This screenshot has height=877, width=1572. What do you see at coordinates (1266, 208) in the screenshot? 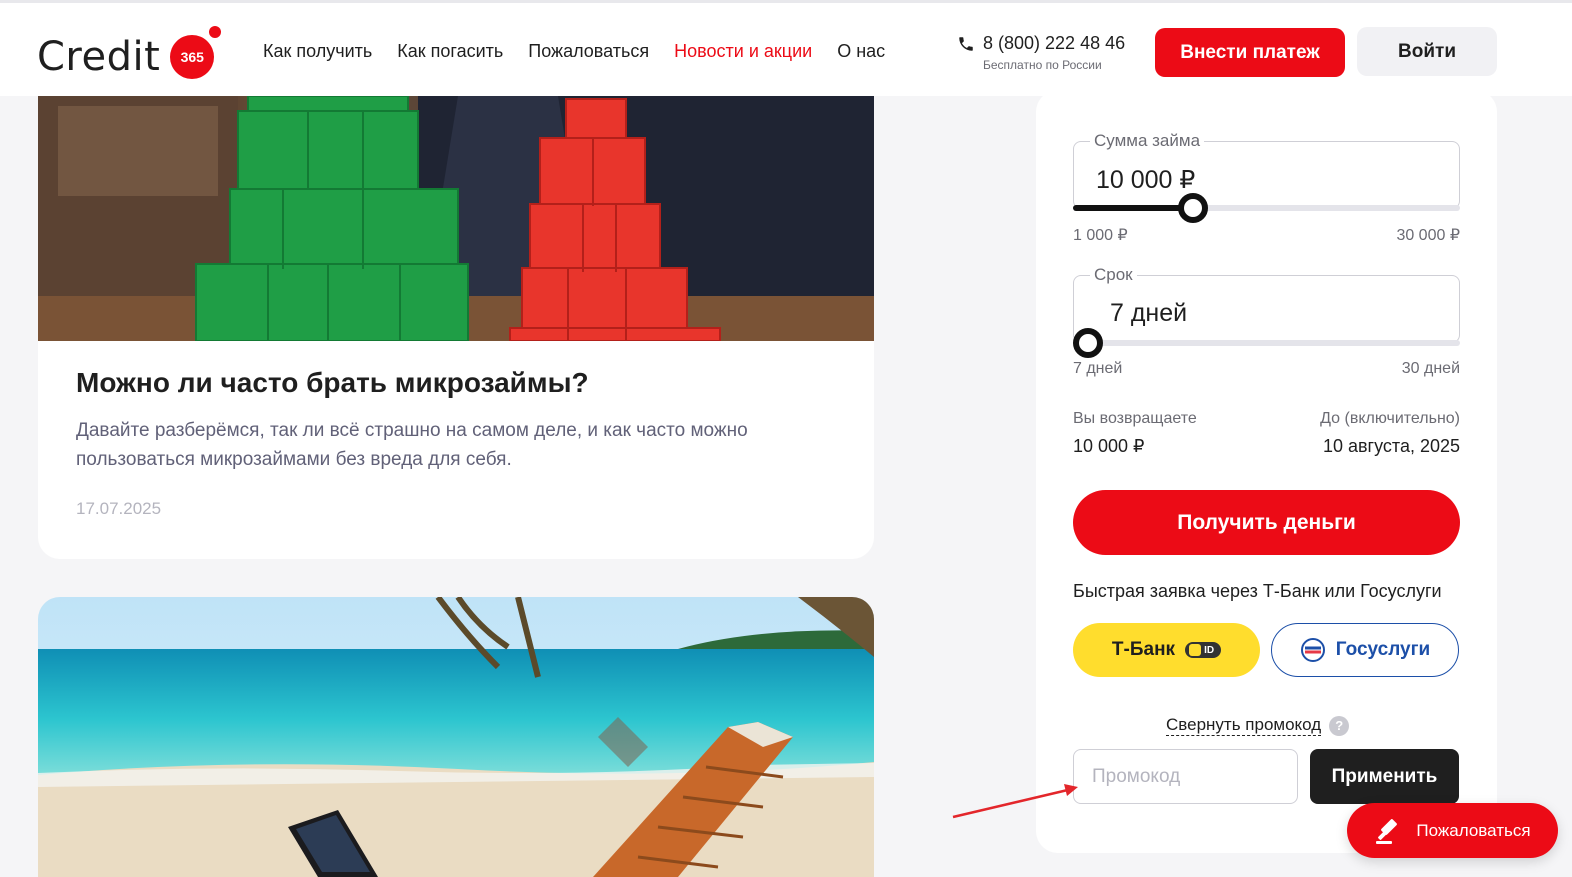
I see `loan-amount-slider` at bounding box center [1266, 208].